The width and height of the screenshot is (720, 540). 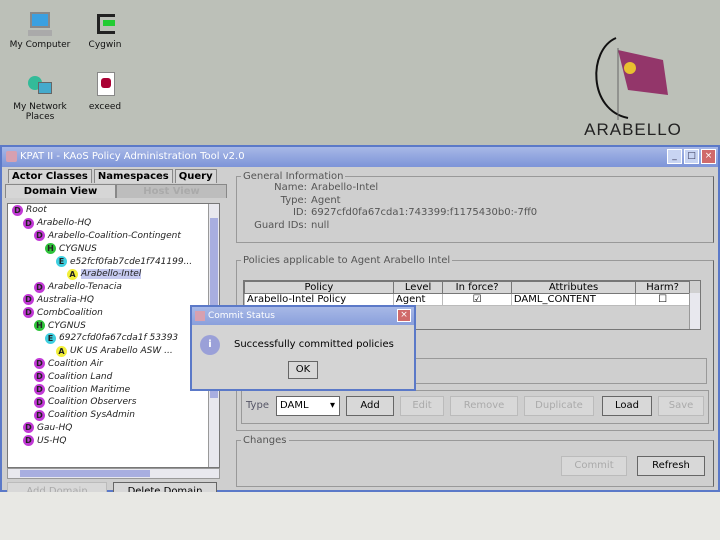 What do you see at coordinates (559, 406) in the screenshot?
I see `duplicate-button: Duplicate` at bounding box center [559, 406].